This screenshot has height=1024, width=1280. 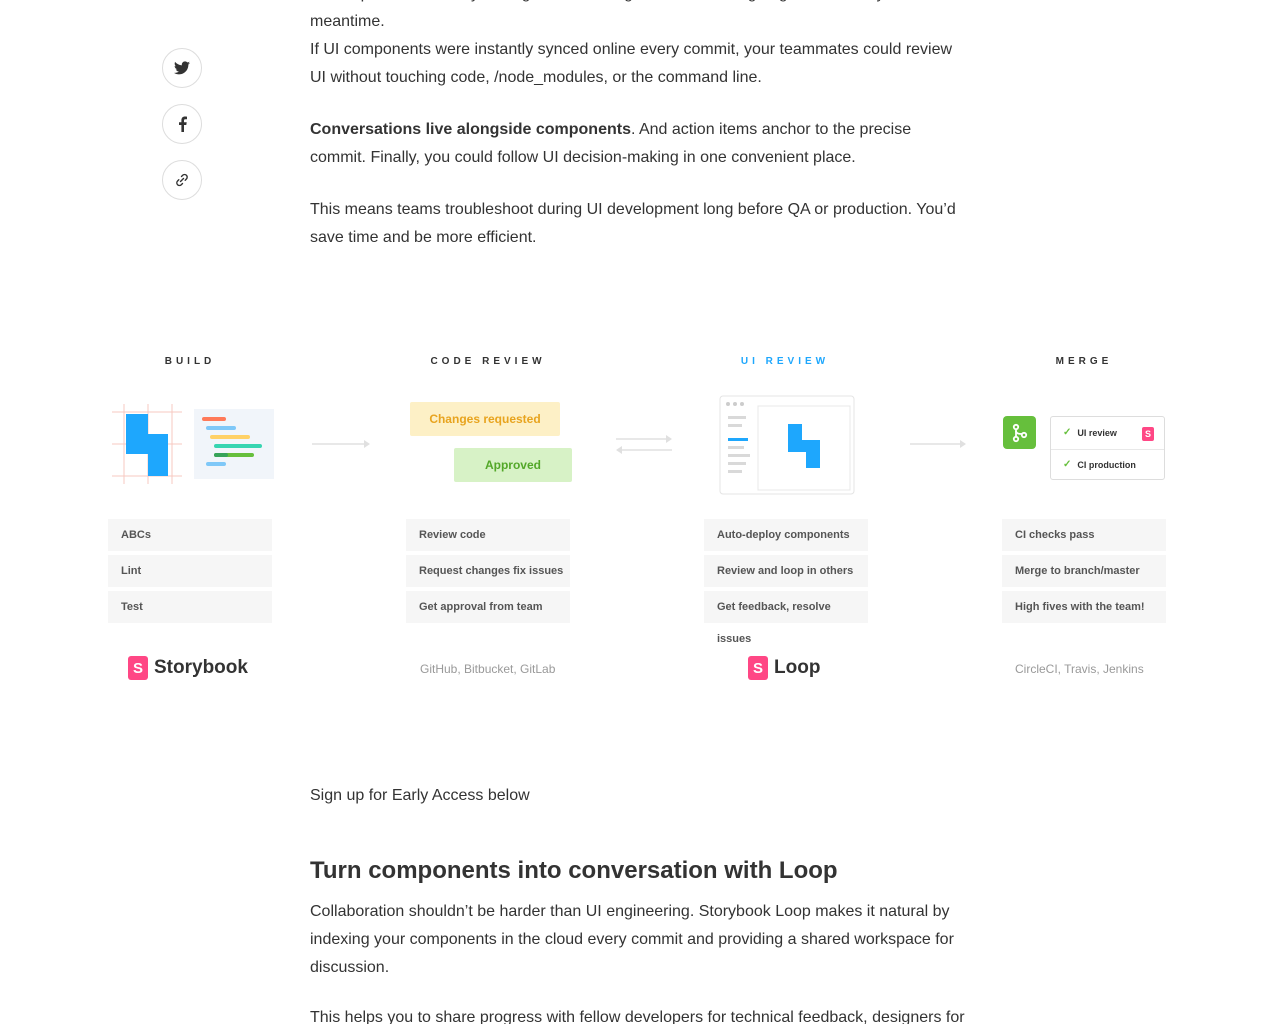 What do you see at coordinates (1019, 432) in the screenshot?
I see `merge-branch-icon` at bounding box center [1019, 432].